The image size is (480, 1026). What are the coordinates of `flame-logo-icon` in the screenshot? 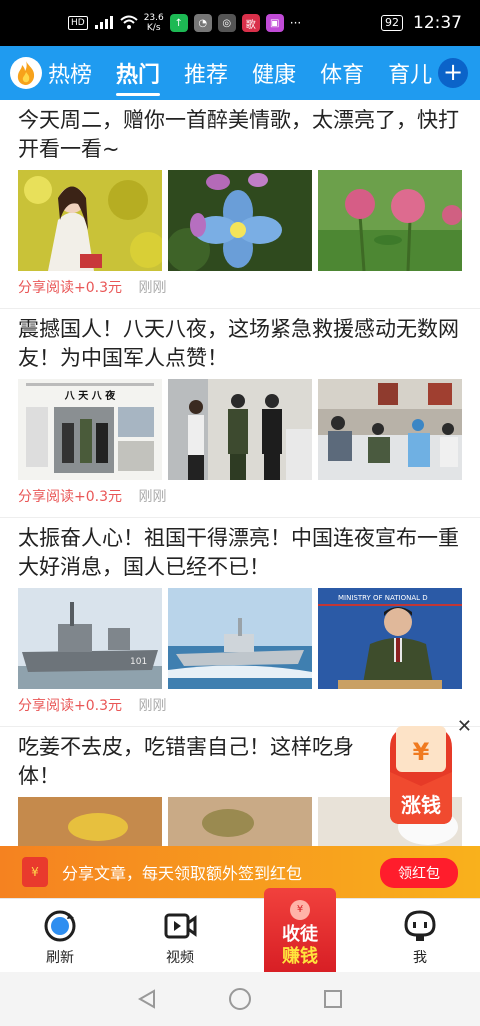 It's located at (26, 73).